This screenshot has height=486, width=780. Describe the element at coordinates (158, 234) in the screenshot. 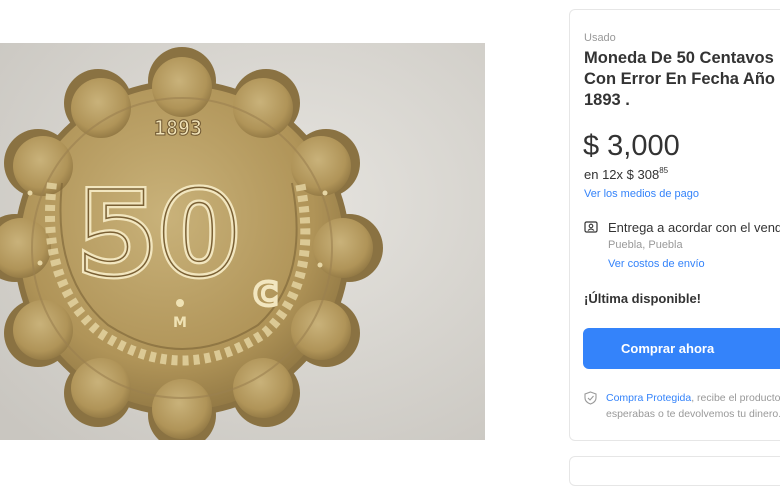

I see `svg-text: 50` at that location.